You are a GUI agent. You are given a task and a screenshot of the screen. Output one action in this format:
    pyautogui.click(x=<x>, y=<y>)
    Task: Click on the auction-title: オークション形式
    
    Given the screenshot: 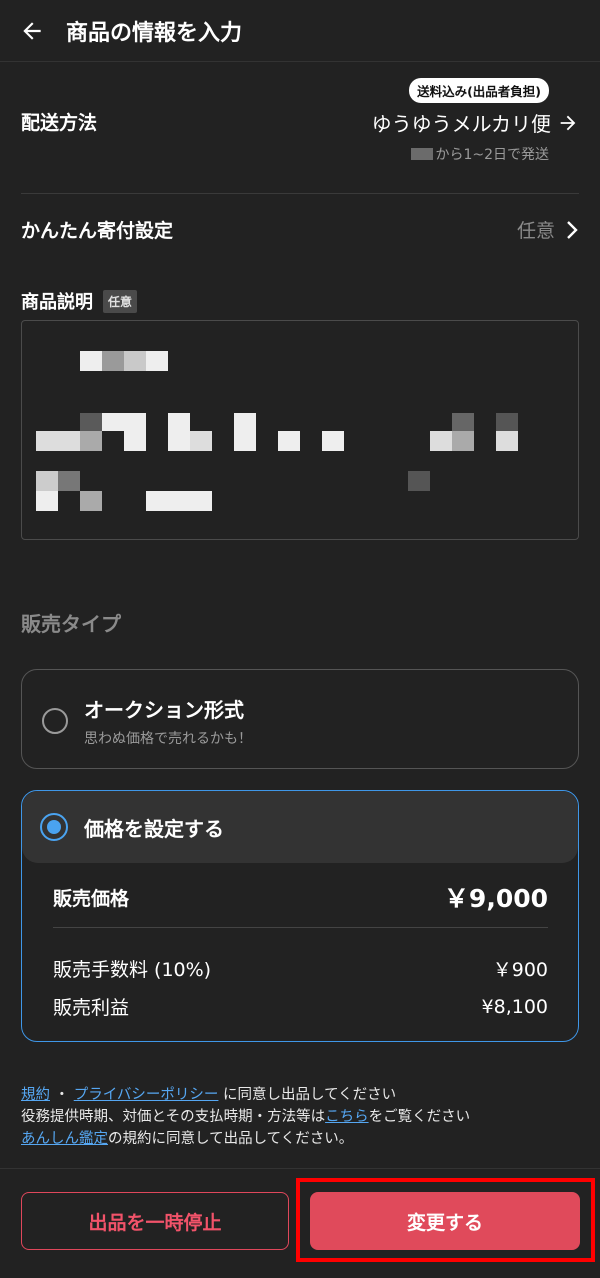 What is the action you would take?
    pyautogui.click(x=164, y=710)
    